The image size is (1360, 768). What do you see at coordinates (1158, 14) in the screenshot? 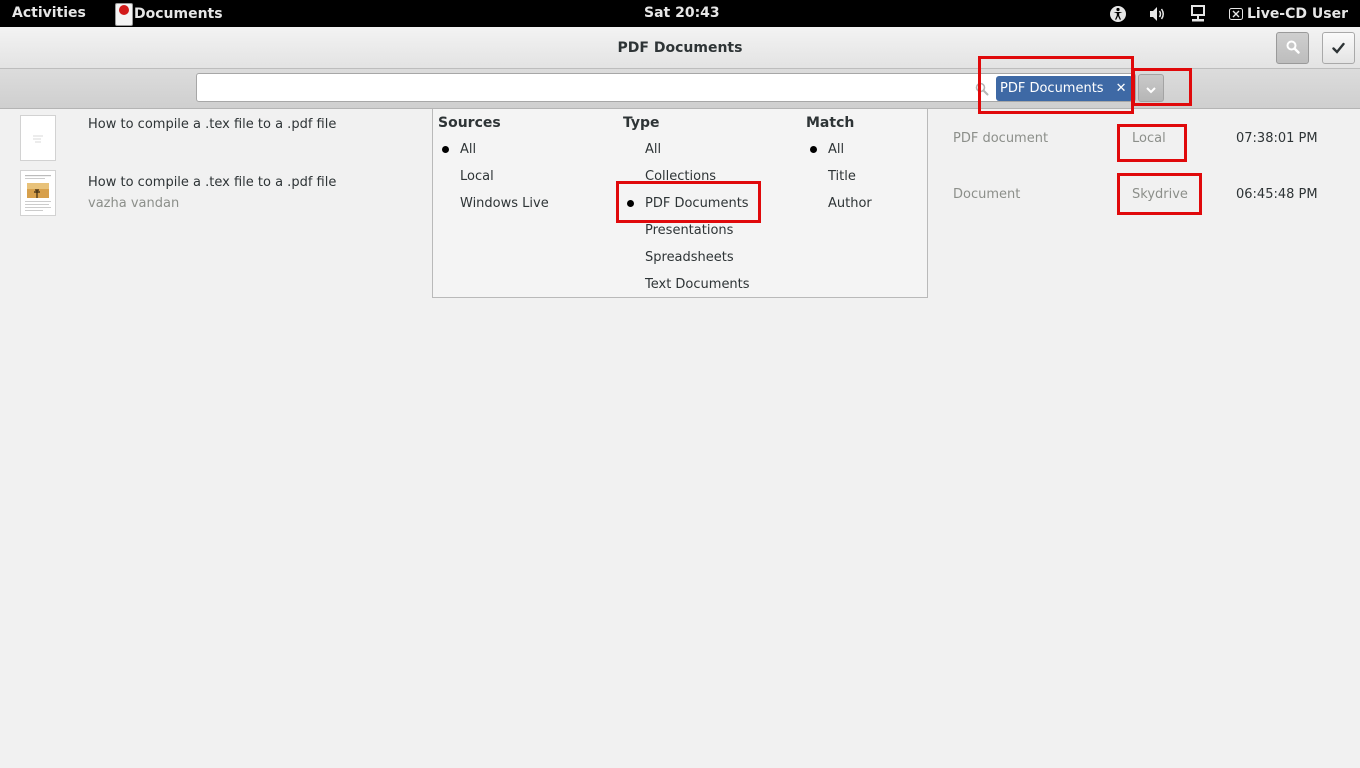
I see `volume-icon` at bounding box center [1158, 14].